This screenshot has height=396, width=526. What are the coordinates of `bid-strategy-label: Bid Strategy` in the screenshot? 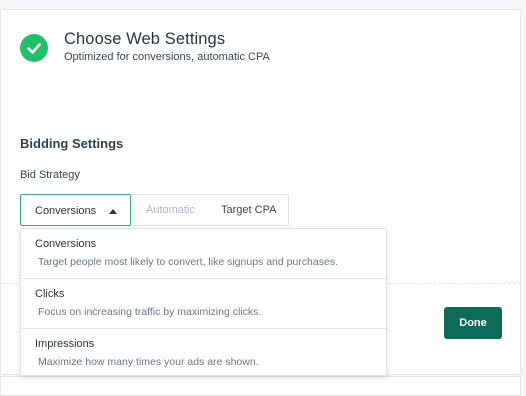 It's located at (50, 175).